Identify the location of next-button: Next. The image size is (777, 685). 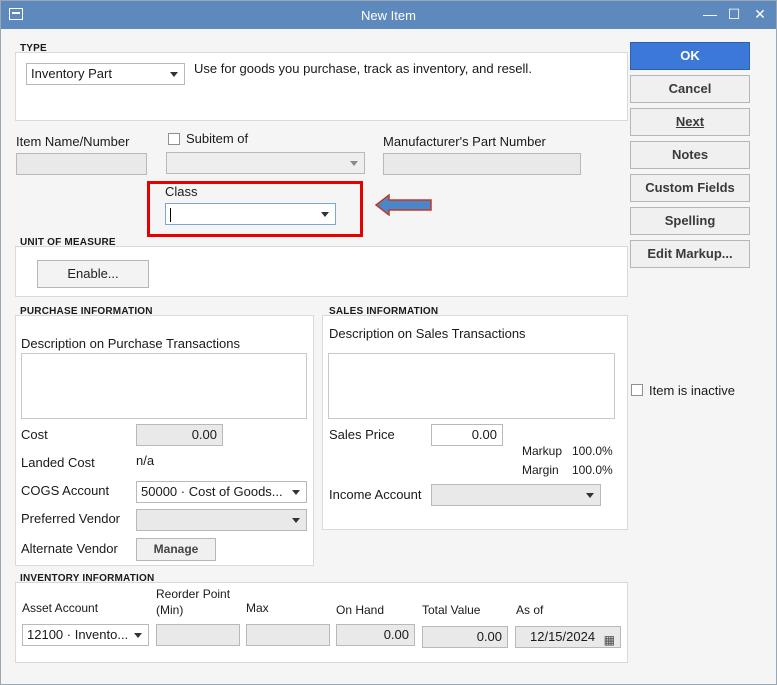
(690, 122).